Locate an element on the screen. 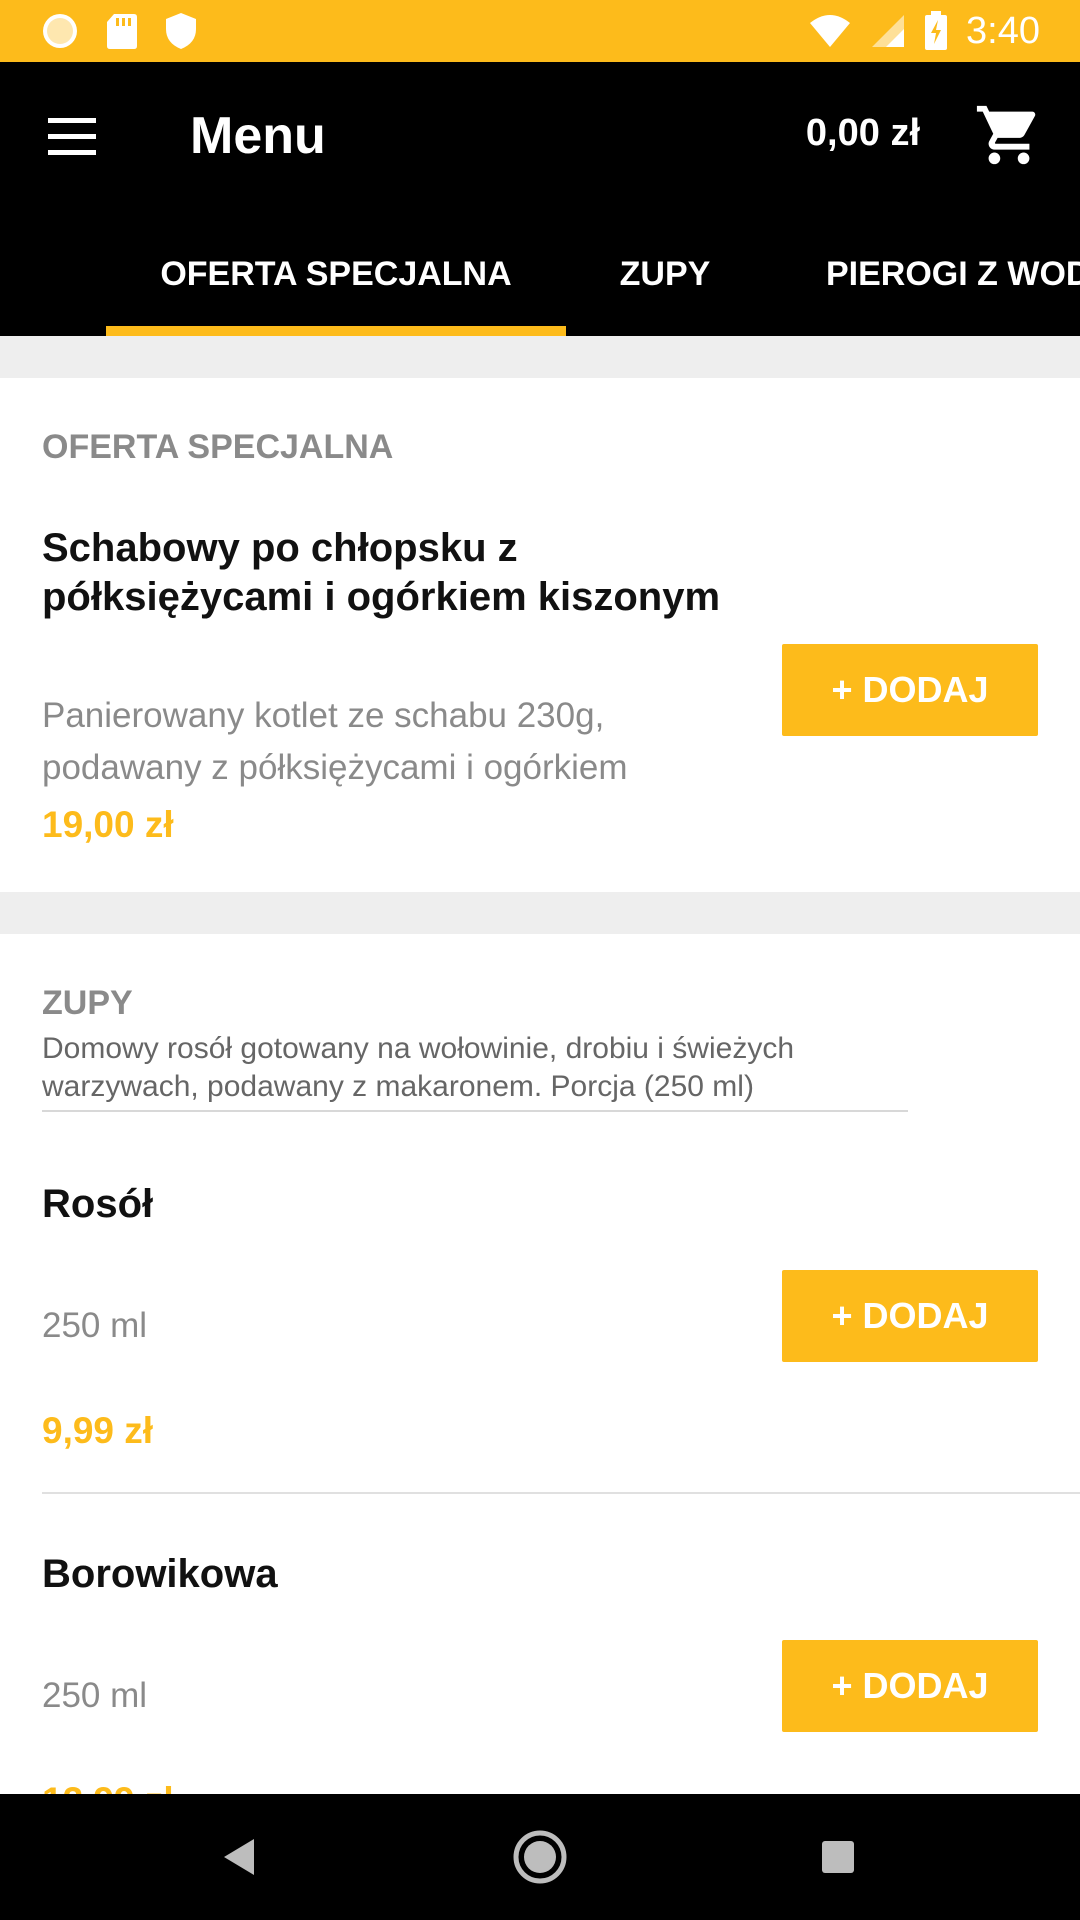 The image size is (1080, 1920). item-price: 9,99 zł is located at coordinates (98, 1430).